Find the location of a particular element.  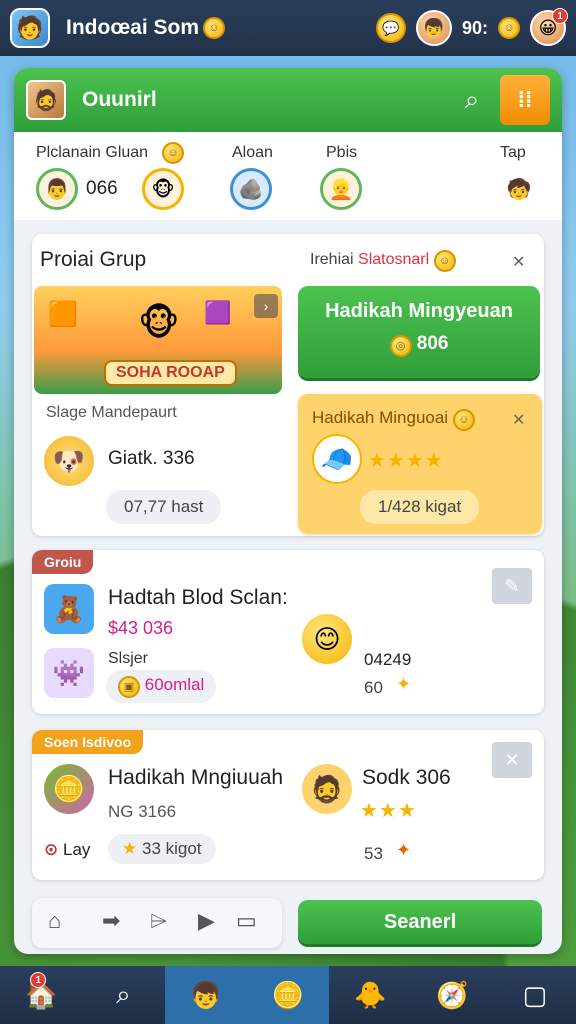

card1-chip-text: 60omlal is located at coordinates (174, 684).